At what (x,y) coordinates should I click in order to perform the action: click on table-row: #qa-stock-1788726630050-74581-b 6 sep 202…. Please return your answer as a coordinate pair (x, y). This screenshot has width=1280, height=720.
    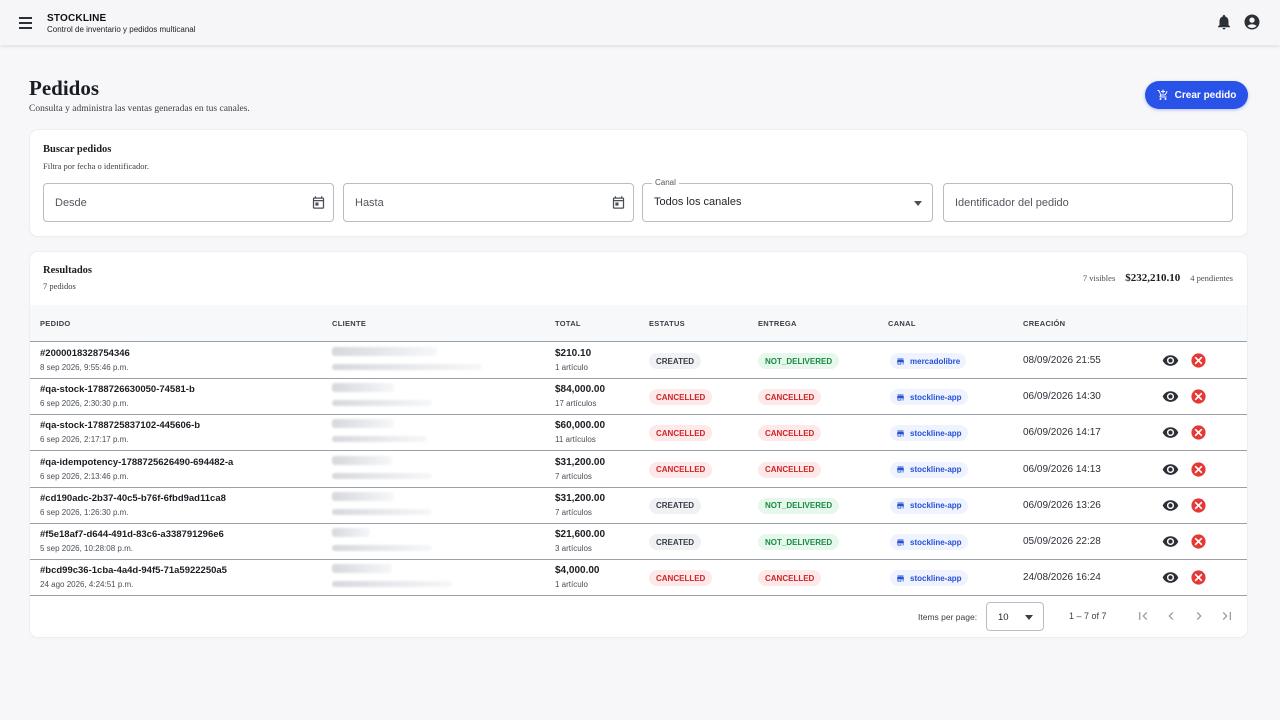
    Looking at the image, I should click on (638, 397).